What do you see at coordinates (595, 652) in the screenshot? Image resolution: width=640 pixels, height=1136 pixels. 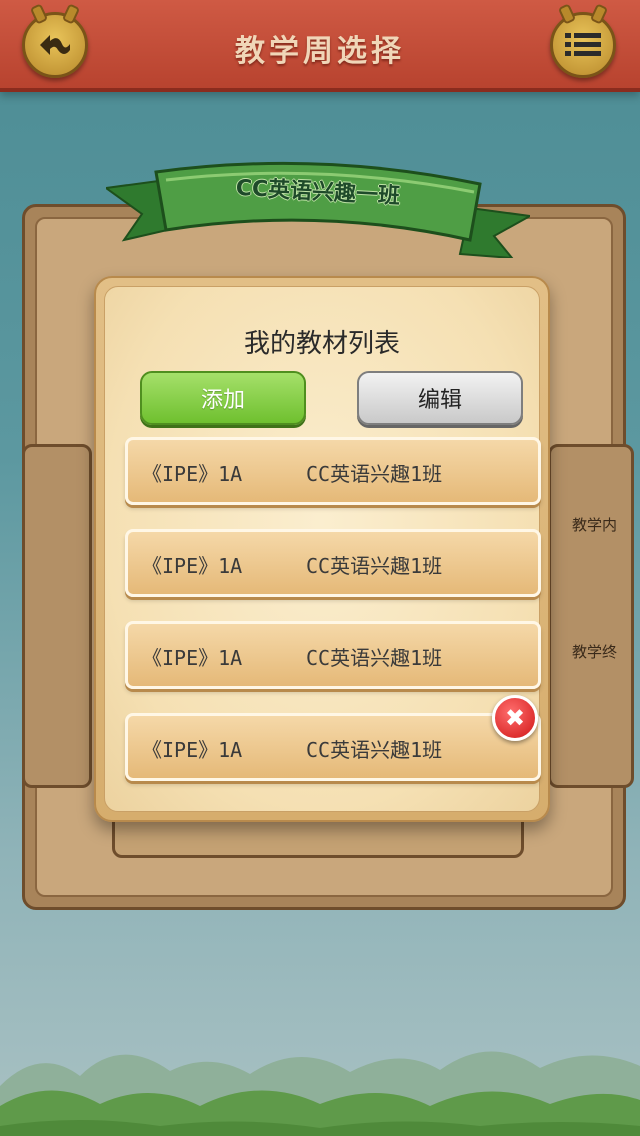 I see `side-label-2: 教学终` at bounding box center [595, 652].